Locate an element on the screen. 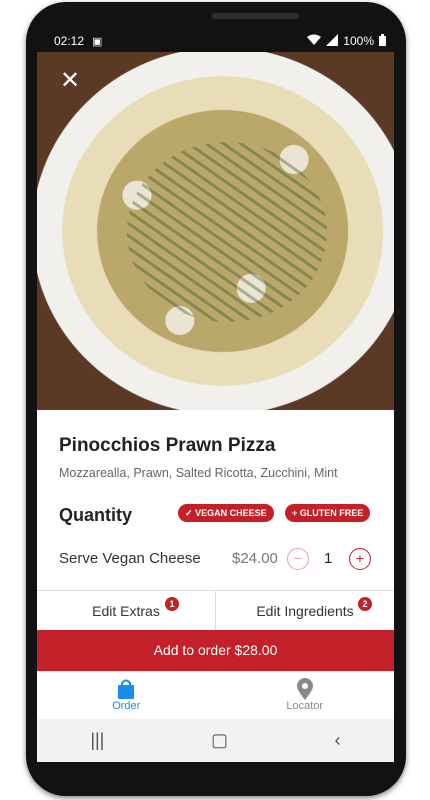 This screenshot has width=430, height=800. quantity-label: Quantity is located at coordinates (96, 515).